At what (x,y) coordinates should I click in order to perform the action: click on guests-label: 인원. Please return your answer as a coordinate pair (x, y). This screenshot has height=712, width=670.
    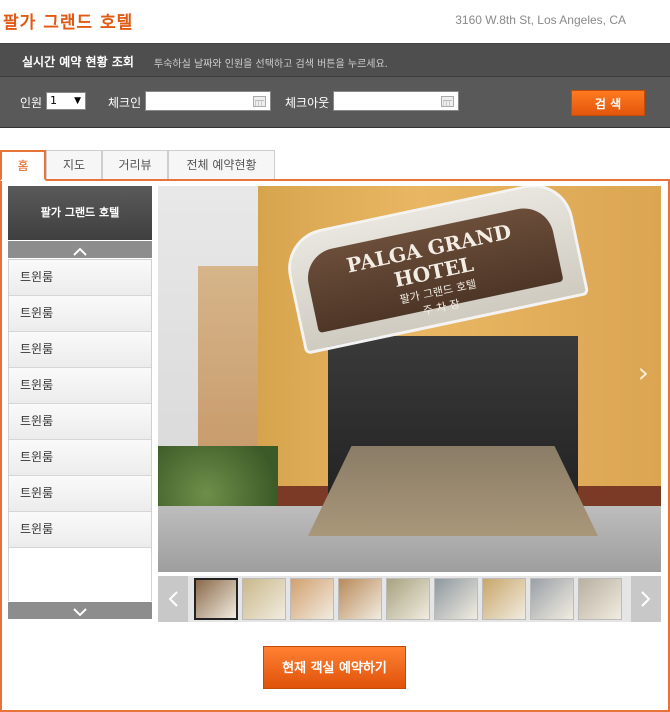
    Looking at the image, I should click on (31, 103).